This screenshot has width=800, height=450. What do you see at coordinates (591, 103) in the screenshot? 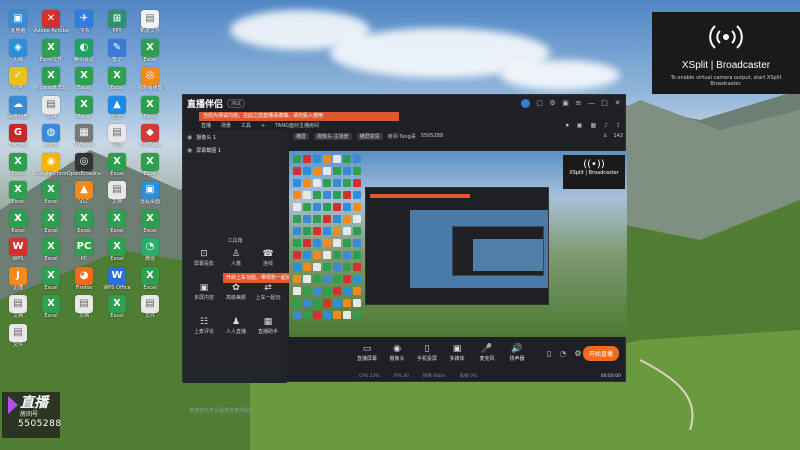
I see `minimize-icon: —` at bounding box center [591, 103].